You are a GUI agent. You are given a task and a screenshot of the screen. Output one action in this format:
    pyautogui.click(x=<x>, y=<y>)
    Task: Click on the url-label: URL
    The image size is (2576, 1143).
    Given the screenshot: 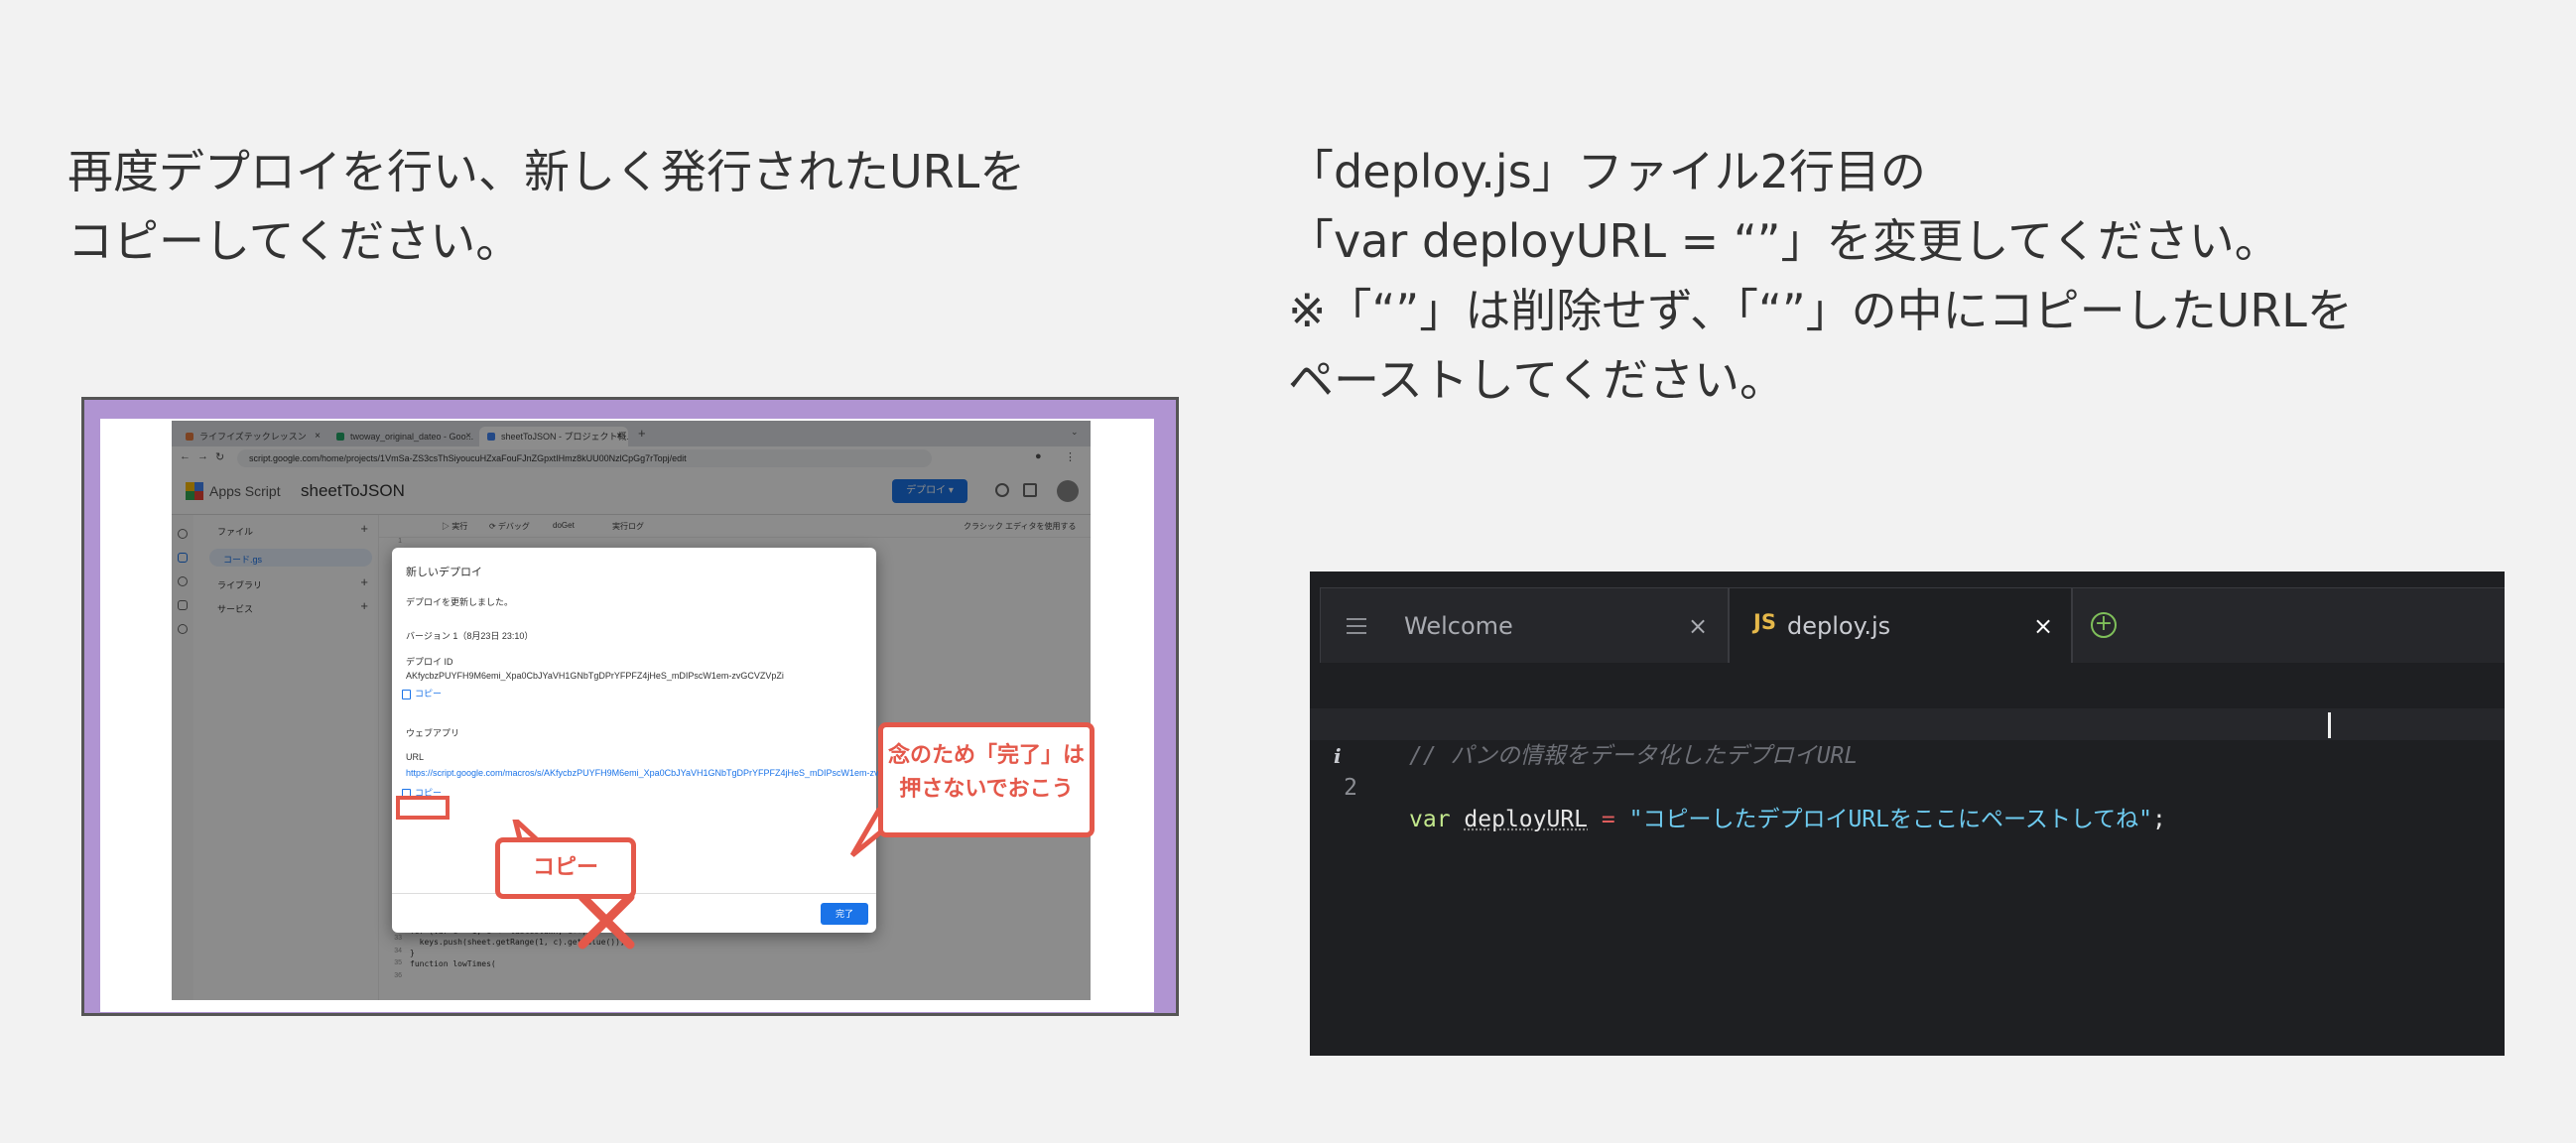 What is the action you would take?
    pyautogui.click(x=416, y=757)
    